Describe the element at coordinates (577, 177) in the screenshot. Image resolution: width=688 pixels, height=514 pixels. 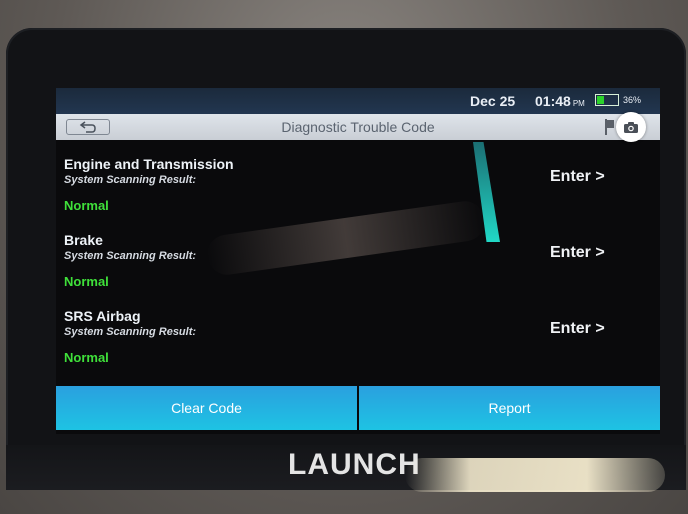
I see `enter-button-engine: Enter >` at that location.